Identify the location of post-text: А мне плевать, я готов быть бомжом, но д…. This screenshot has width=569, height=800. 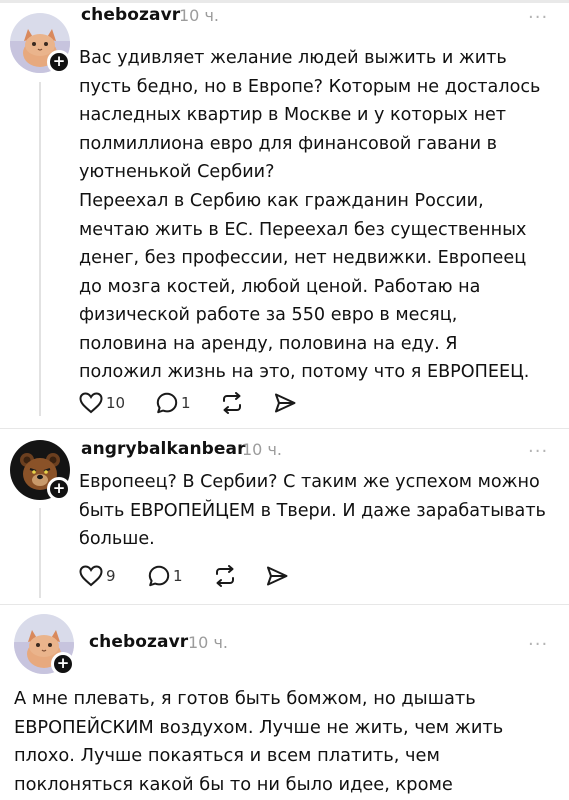
(259, 741).